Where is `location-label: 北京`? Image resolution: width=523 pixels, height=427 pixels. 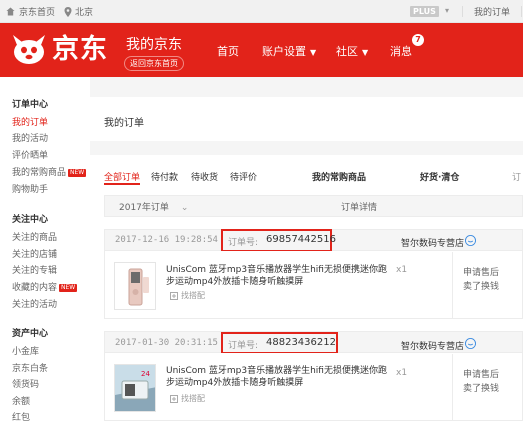 location-label: 北京 is located at coordinates (84, 13).